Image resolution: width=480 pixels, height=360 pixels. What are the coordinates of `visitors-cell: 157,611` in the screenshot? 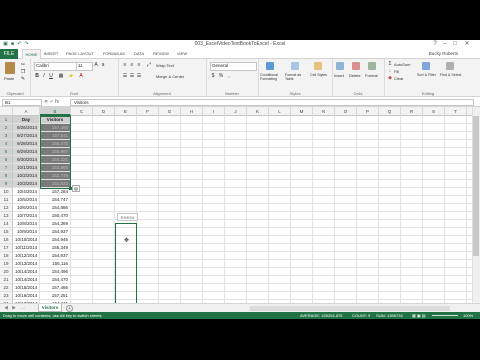 It's located at (55, 136).